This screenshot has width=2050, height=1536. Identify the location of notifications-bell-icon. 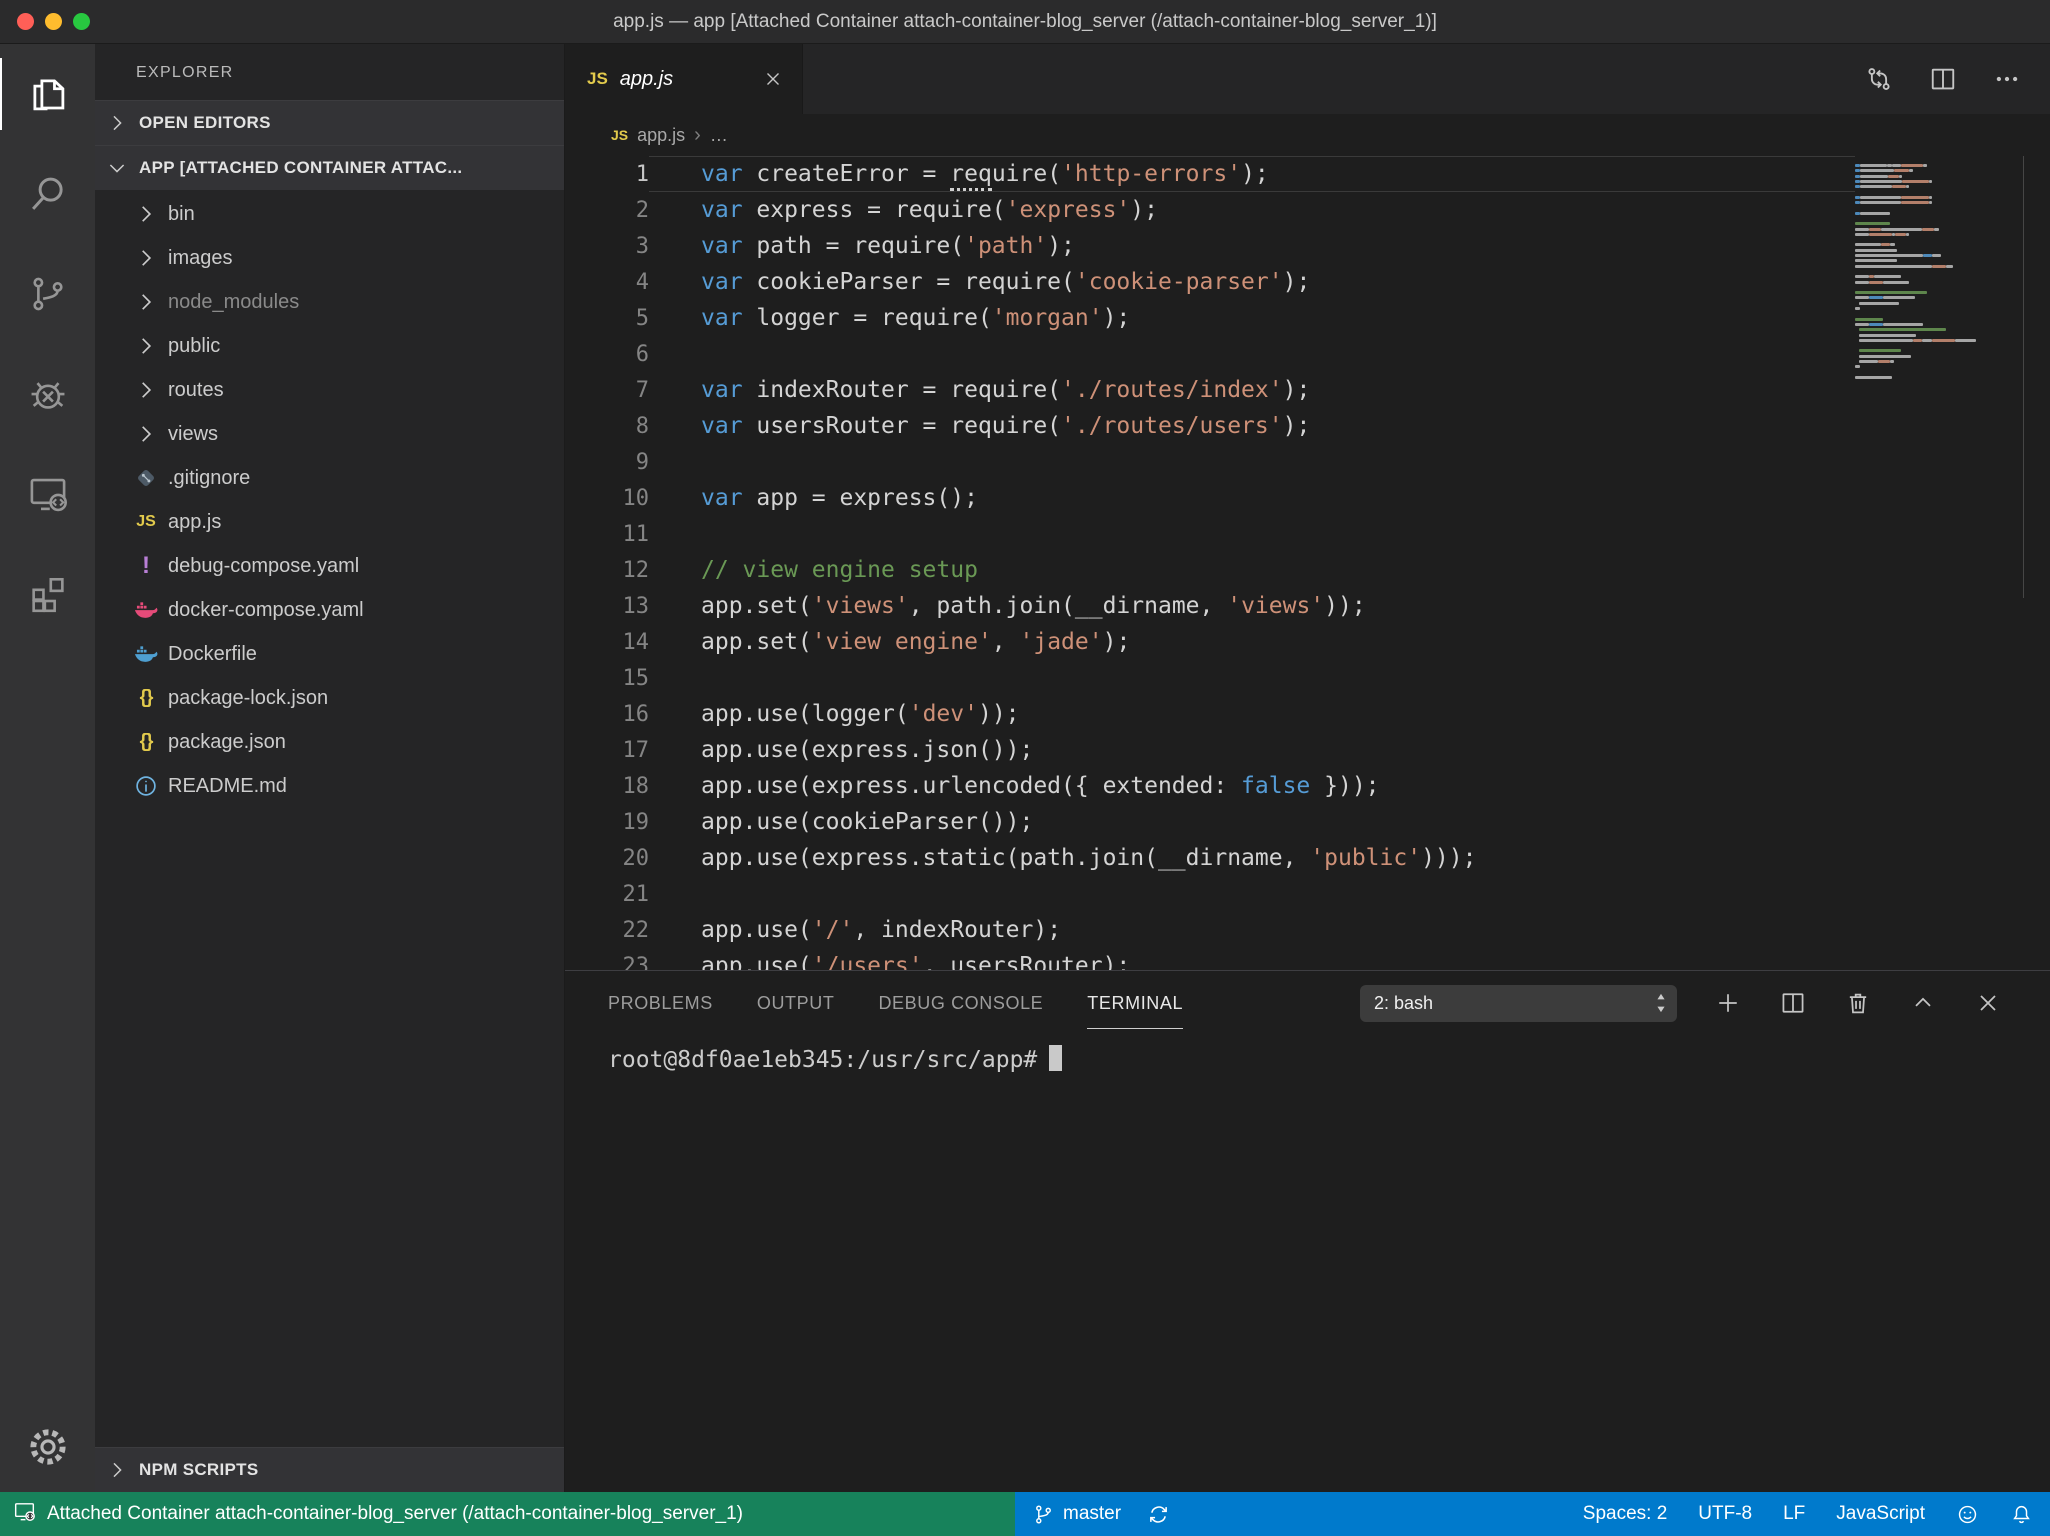
(2021, 1514).